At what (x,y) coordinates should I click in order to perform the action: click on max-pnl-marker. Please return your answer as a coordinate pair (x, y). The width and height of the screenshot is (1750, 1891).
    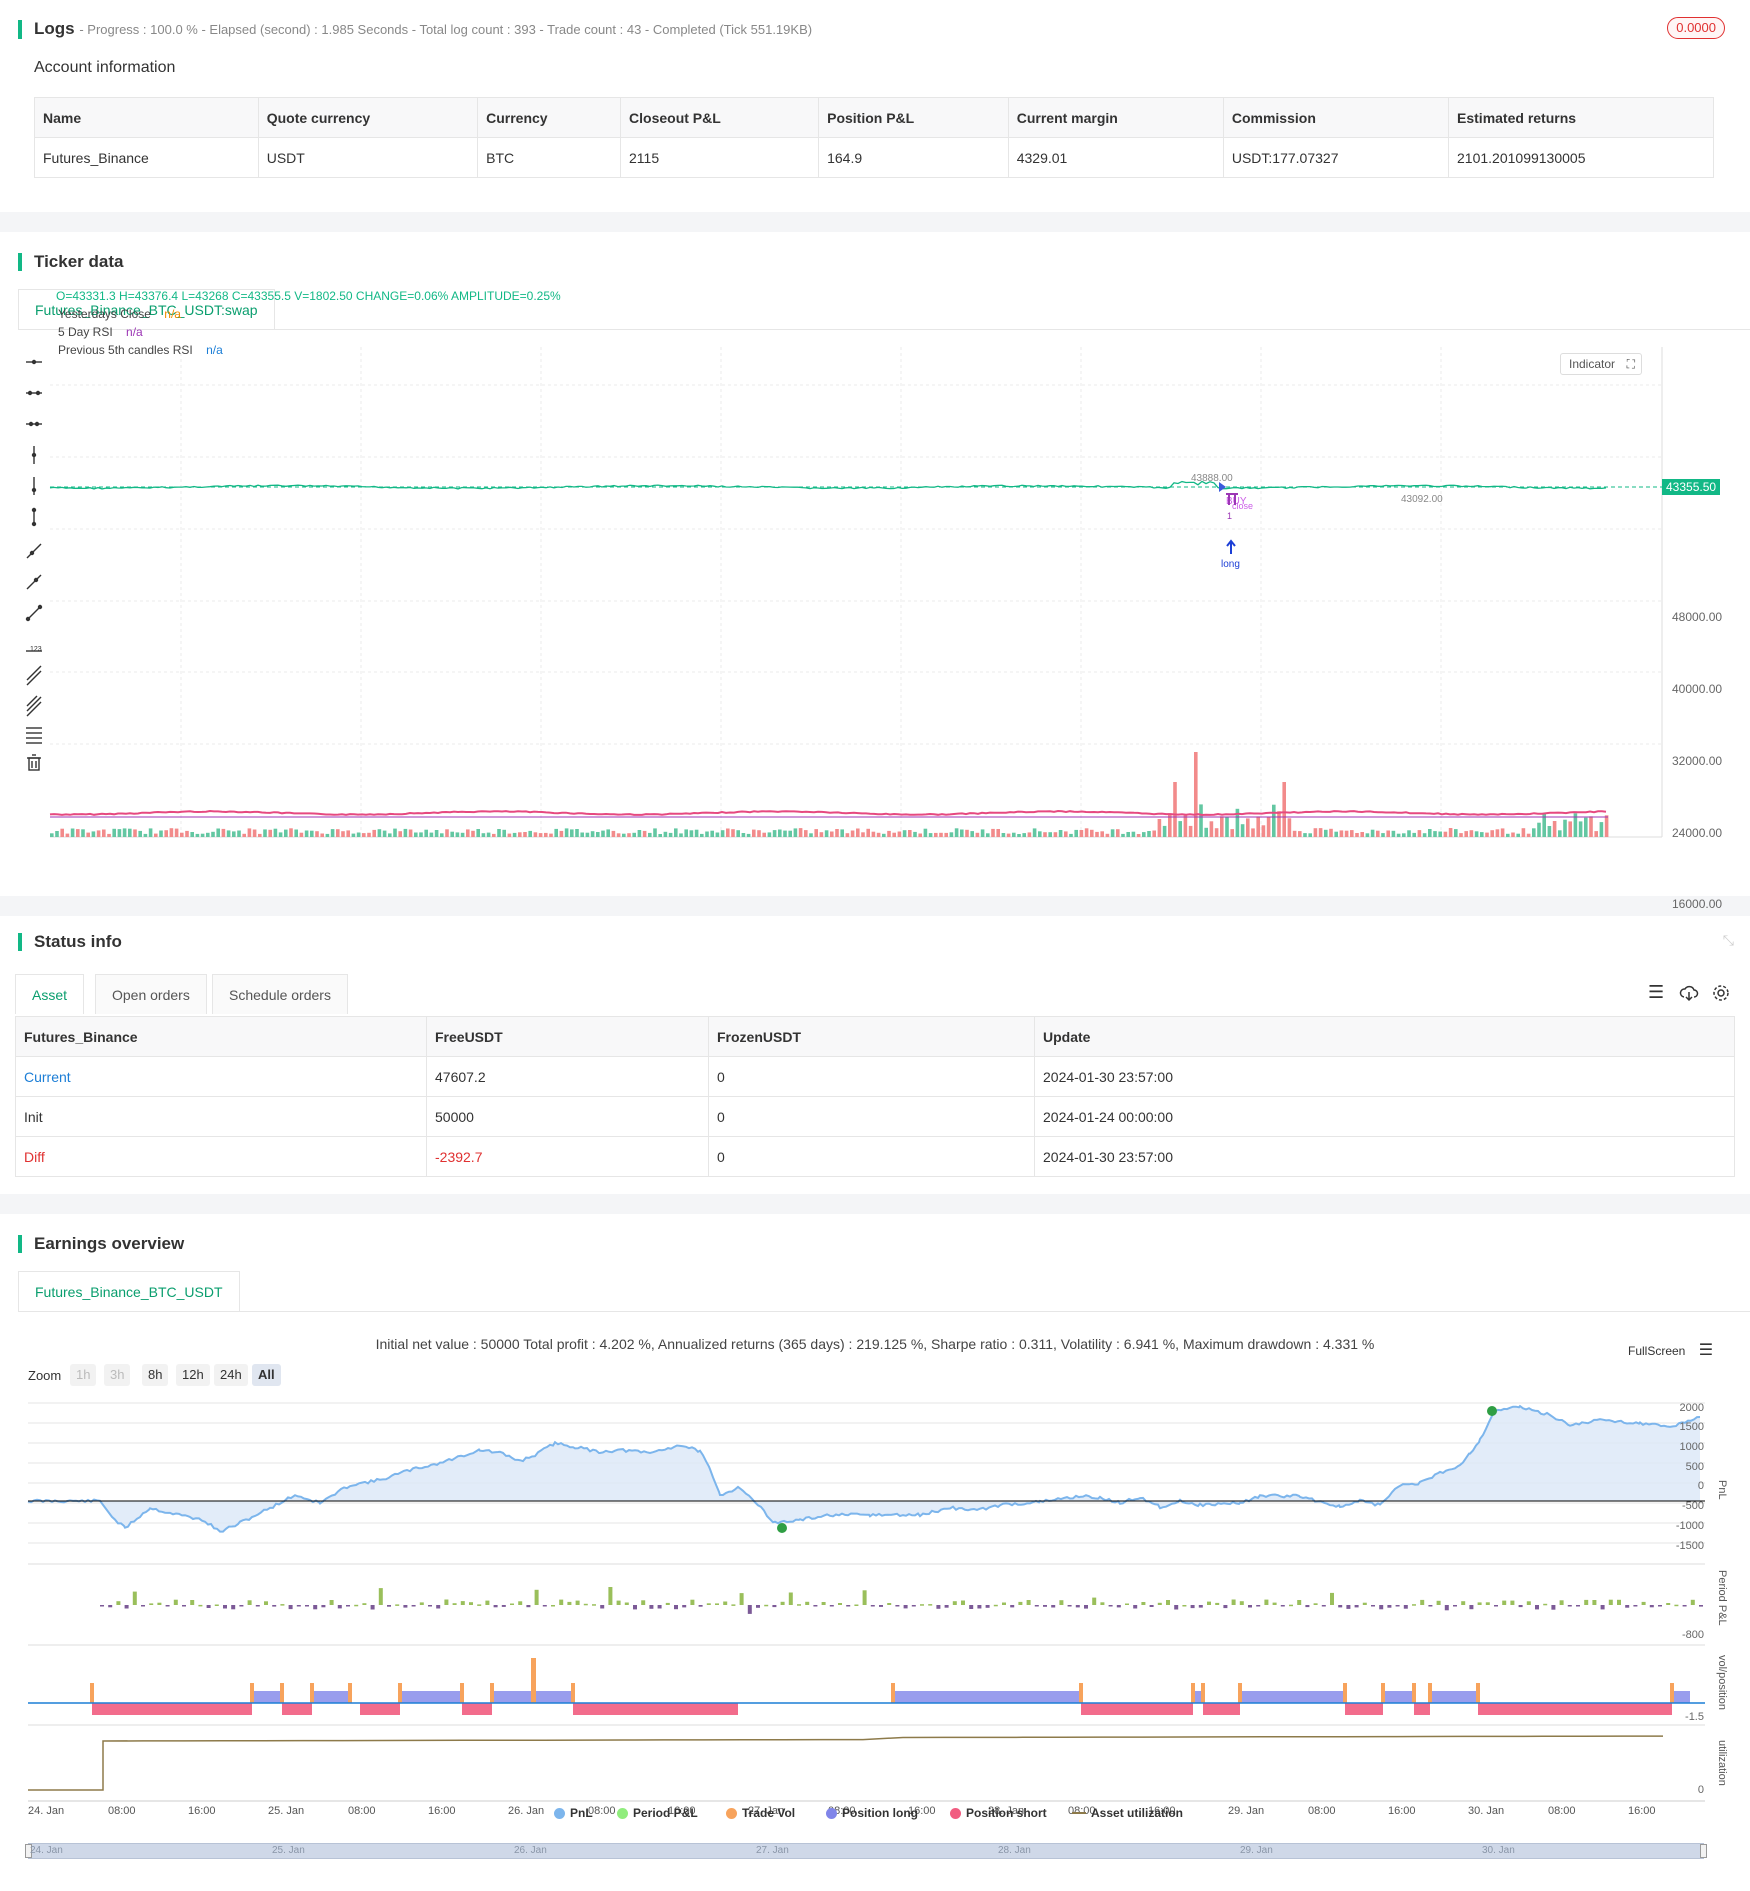
    Looking at the image, I should click on (1492, 1411).